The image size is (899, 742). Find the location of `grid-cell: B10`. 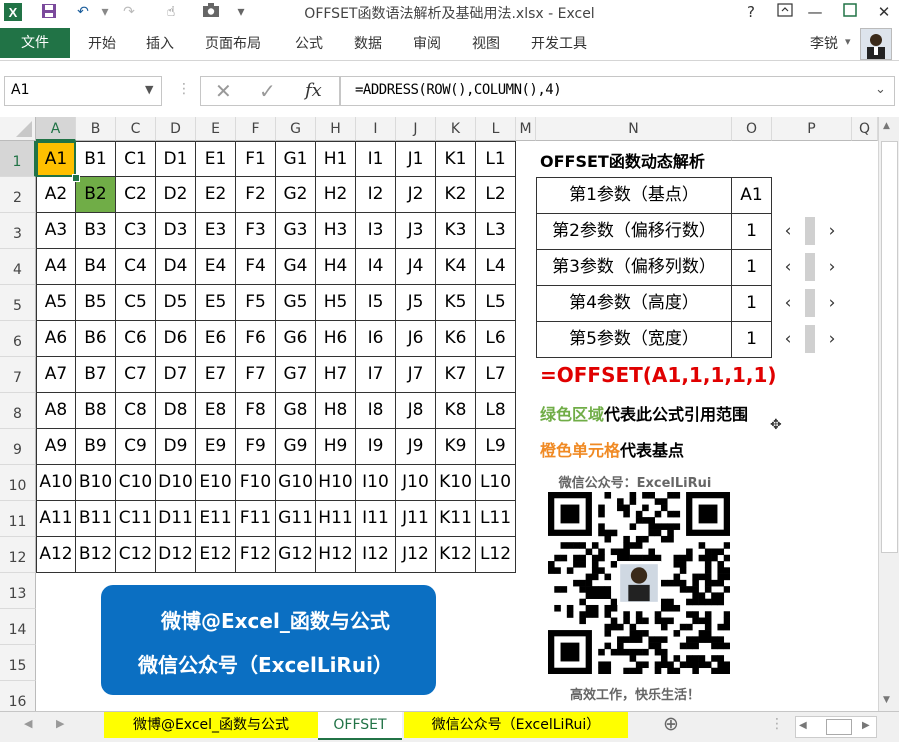

grid-cell: B10 is located at coordinates (96, 483).